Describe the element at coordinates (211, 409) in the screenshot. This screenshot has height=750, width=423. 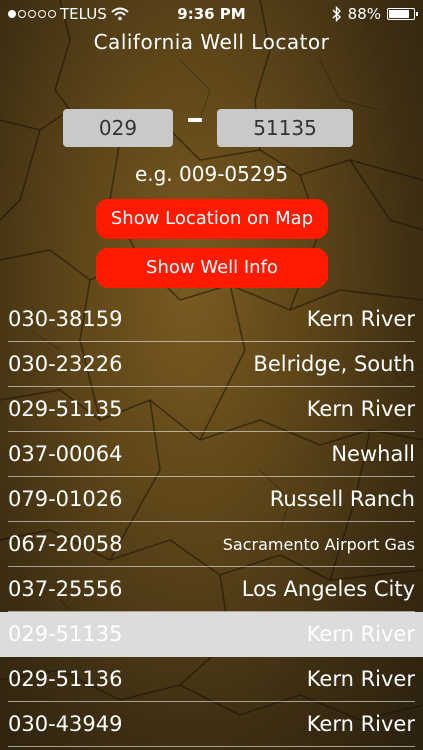
I see `list-item: 029-51135 Kern River` at that location.